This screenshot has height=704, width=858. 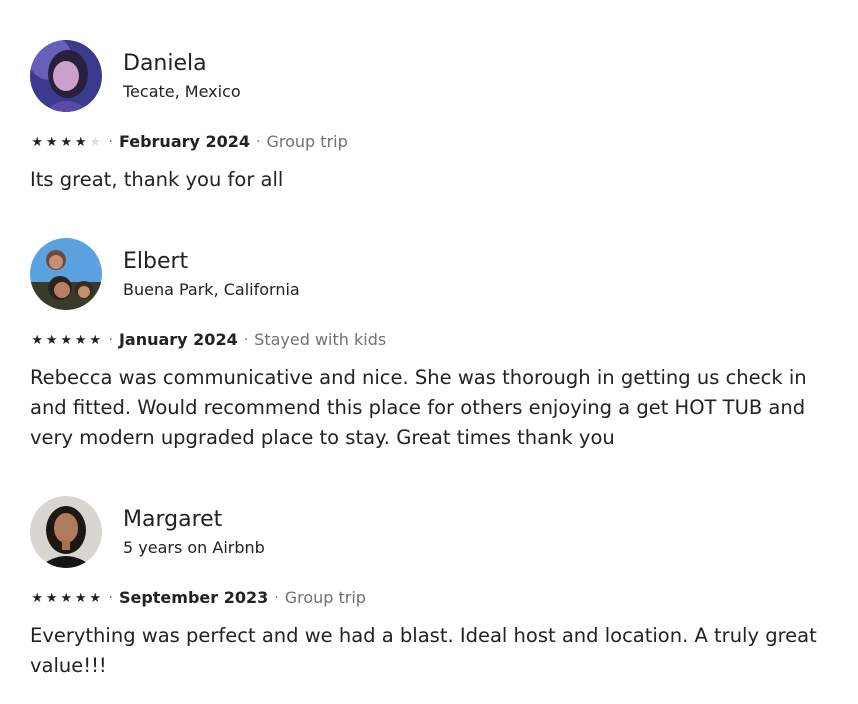 What do you see at coordinates (178, 339) in the screenshot?
I see `review-date: January 2024` at bounding box center [178, 339].